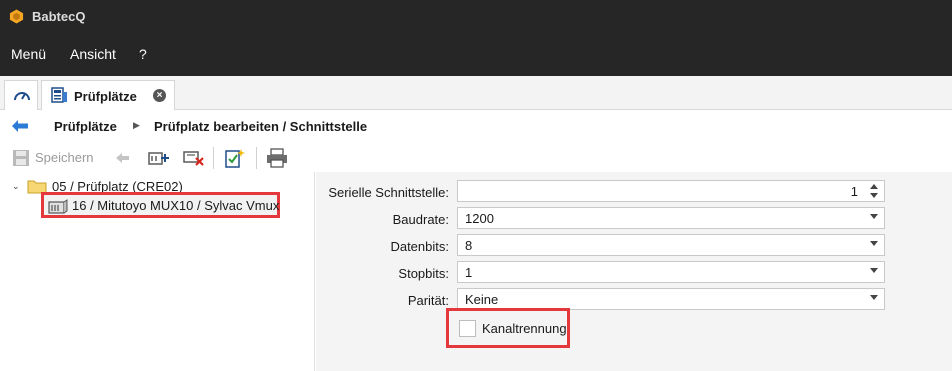 This screenshot has height=371, width=952. I want to click on delete-interface-icon, so click(194, 158).